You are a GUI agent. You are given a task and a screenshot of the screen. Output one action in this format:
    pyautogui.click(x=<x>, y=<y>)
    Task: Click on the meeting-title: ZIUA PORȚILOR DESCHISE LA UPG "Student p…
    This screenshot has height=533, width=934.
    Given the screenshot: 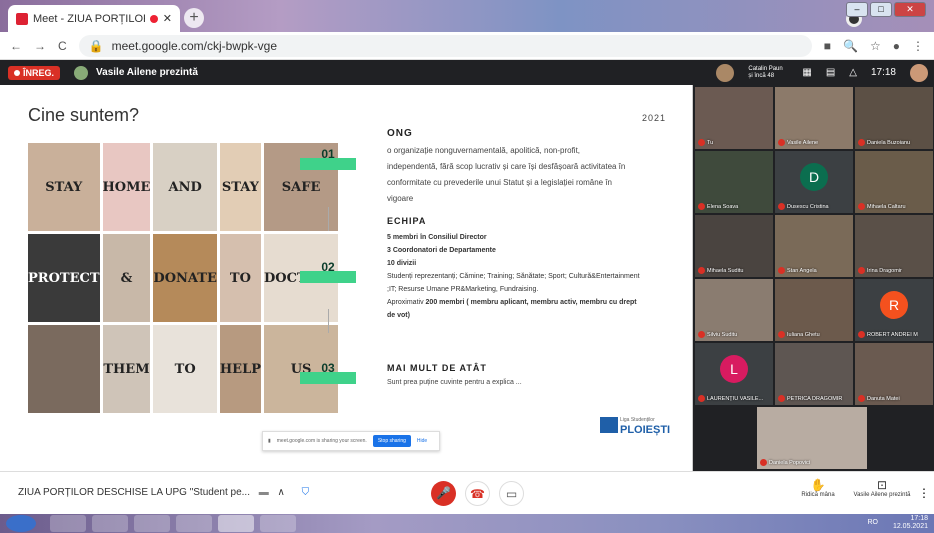 What is the action you would take?
    pyautogui.click(x=163, y=492)
    